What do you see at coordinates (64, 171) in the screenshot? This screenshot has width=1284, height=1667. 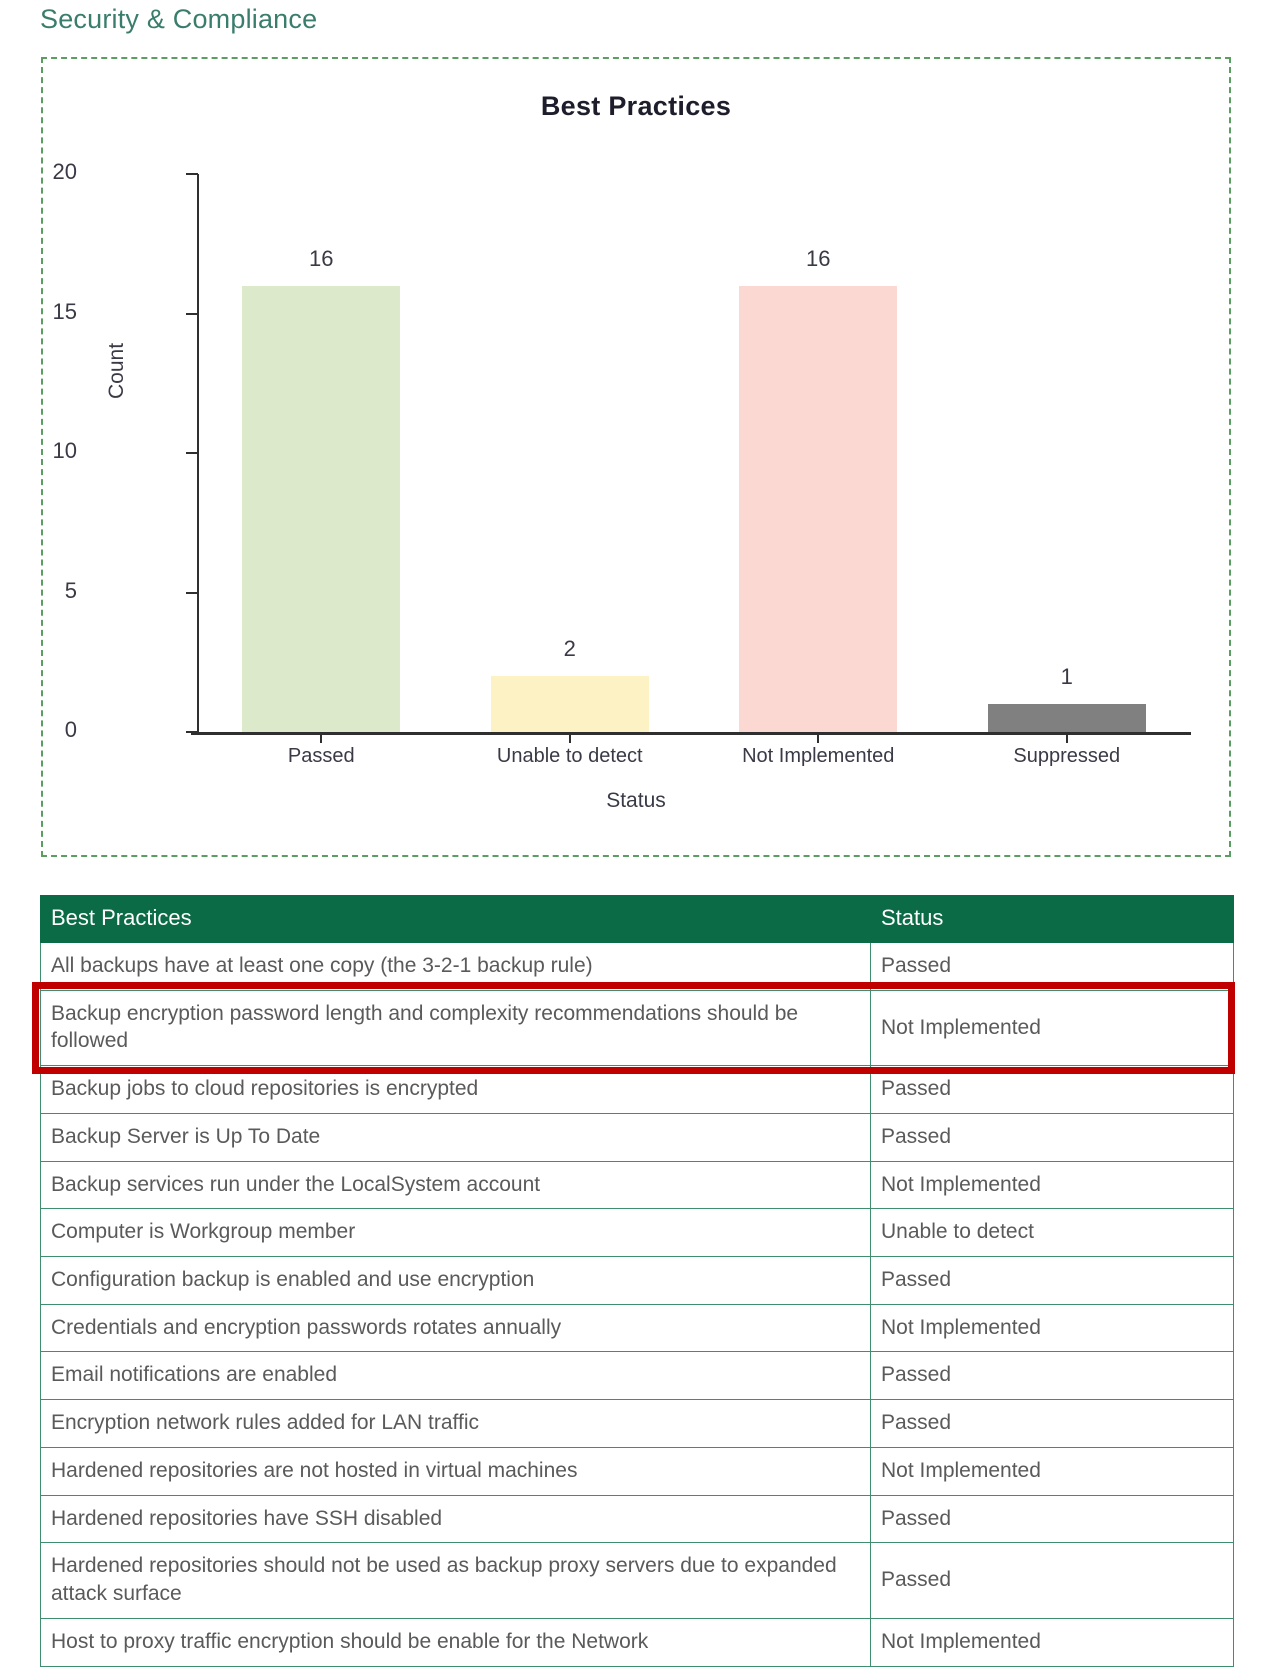 I see `y-tick-label: 20` at bounding box center [64, 171].